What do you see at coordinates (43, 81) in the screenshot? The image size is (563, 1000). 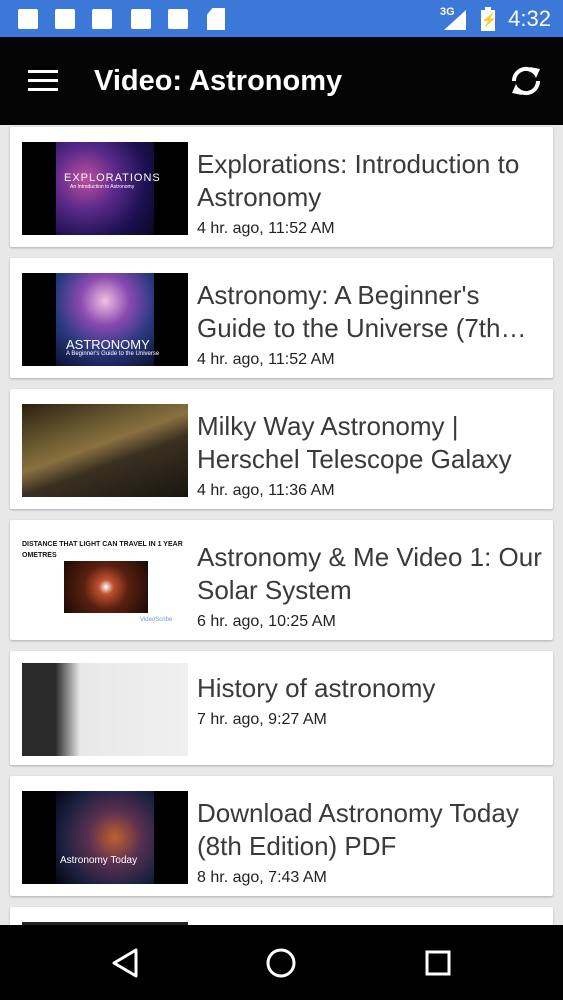 I see `hamburger-menu-icon` at bounding box center [43, 81].